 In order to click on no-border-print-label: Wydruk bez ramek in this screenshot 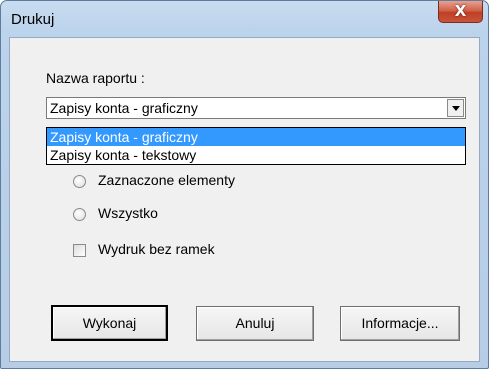, I will do `click(156, 249)`.